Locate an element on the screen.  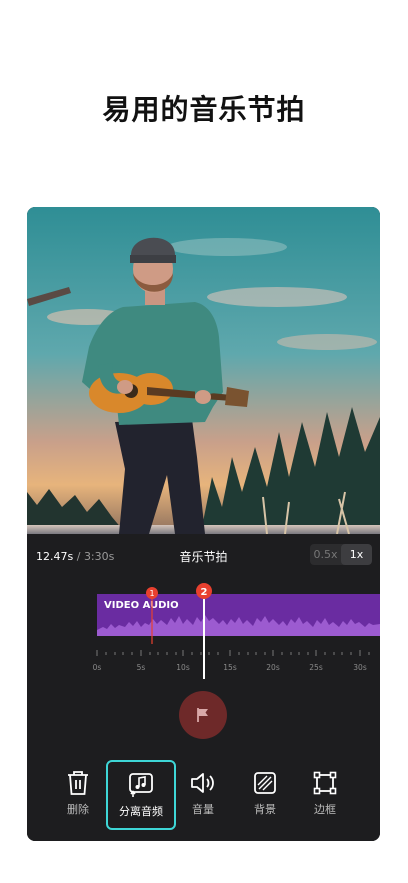
trash-icon is located at coordinates (78, 783).